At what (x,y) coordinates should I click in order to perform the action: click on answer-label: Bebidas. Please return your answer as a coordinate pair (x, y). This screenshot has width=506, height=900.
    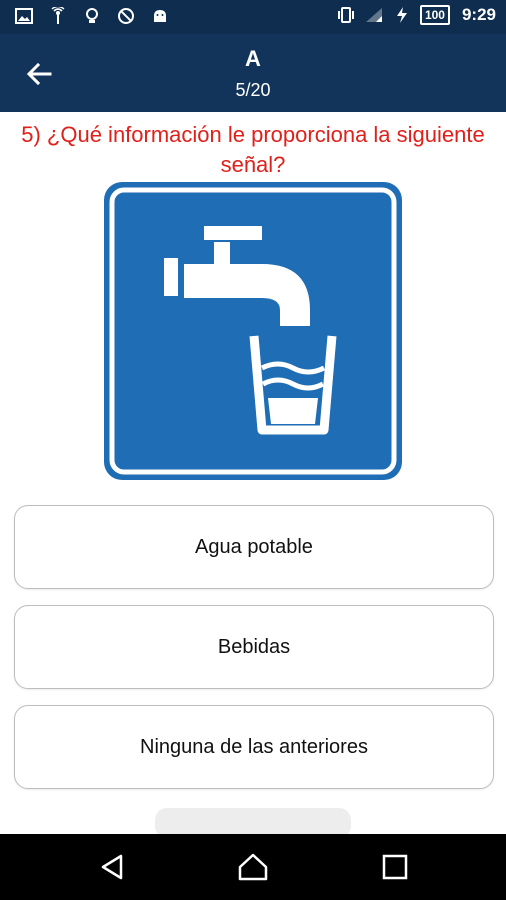
    Looking at the image, I should click on (254, 646).